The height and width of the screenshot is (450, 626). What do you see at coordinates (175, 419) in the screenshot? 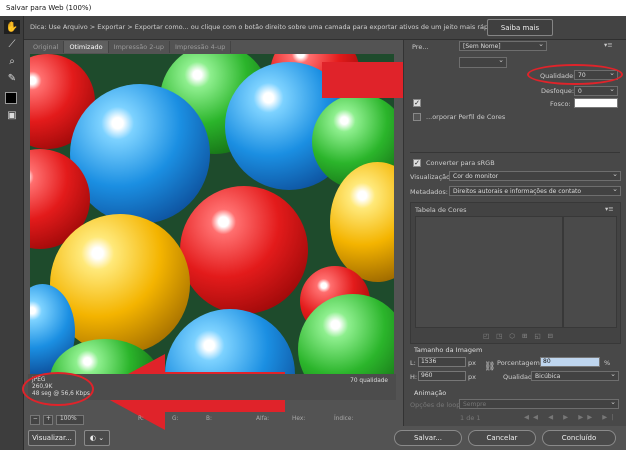
I see `g-readout: G:` at bounding box center [175, 419].